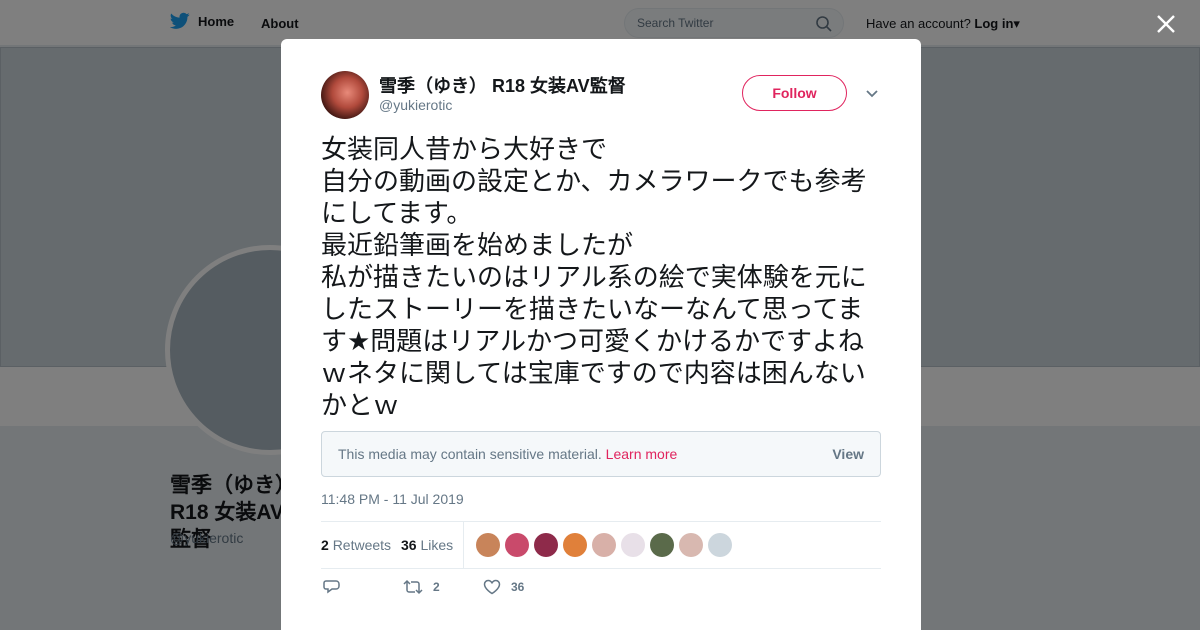 This screenshot has width=1200, height=630. Describe the element at coordinates (392, 499) in the screenshot. I see `tweet-timestamp: 11:48 PM - 11 Jul 2019` at that location.